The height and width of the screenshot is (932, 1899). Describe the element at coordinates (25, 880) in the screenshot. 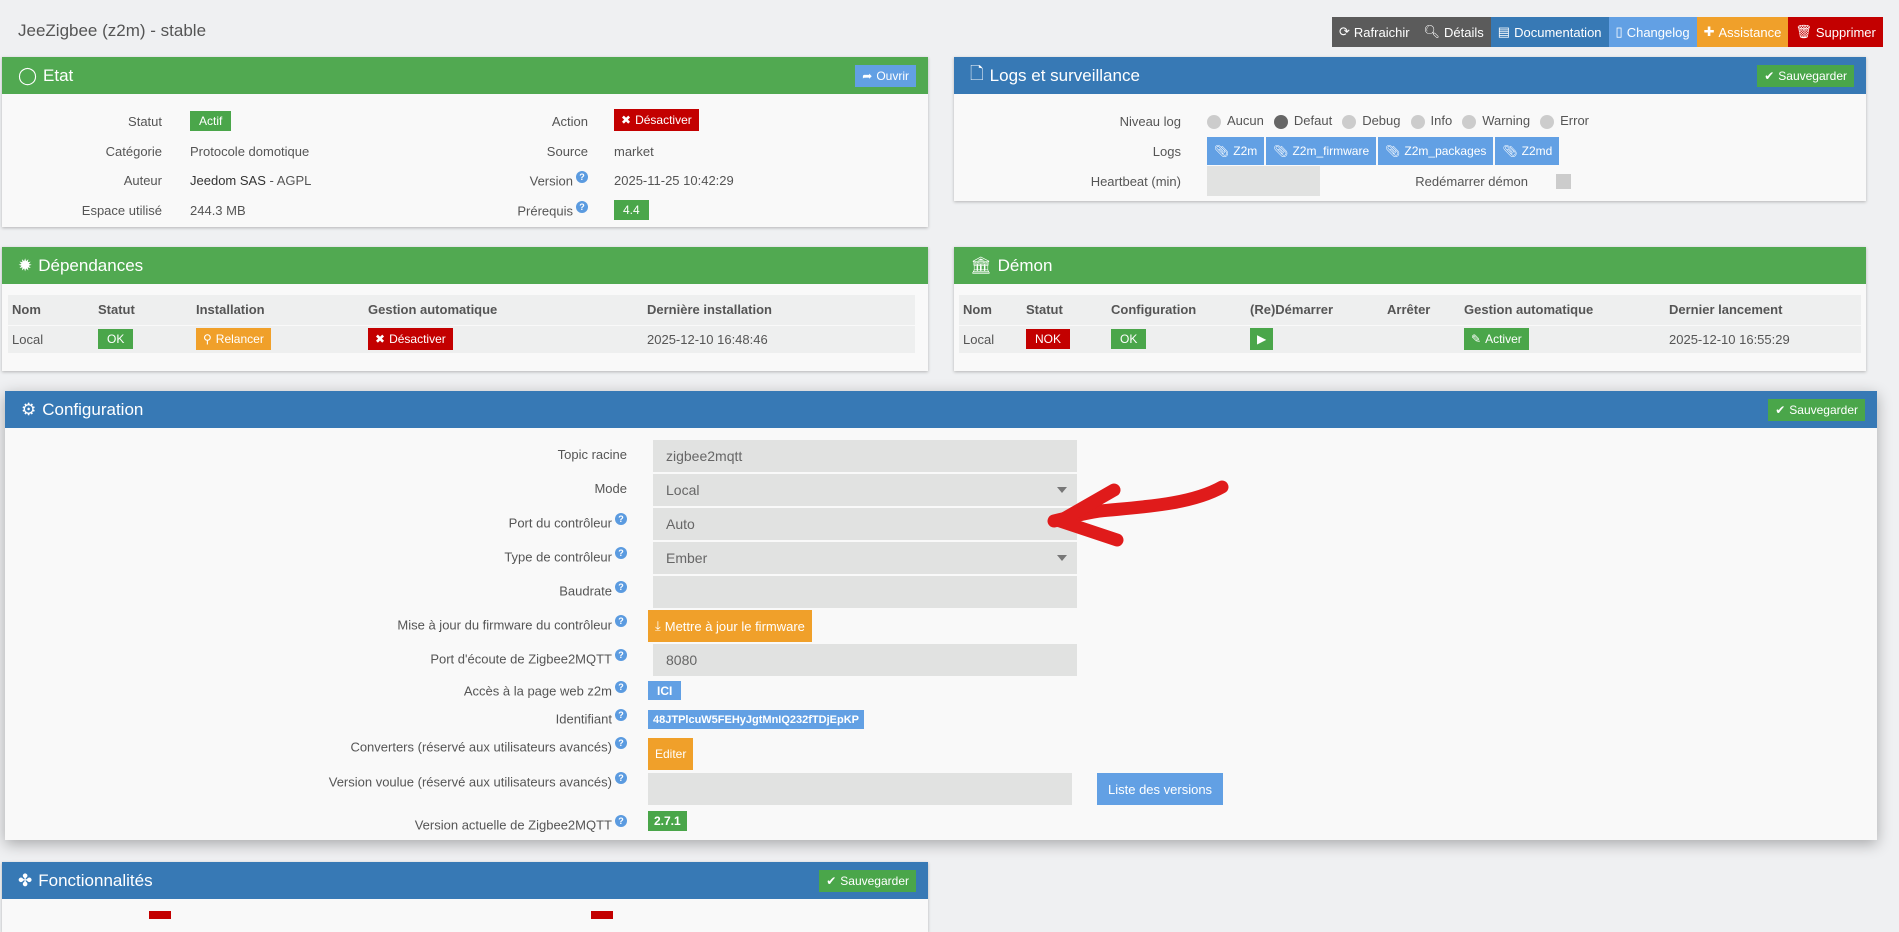

I see `puzzle-icon: ✤` at that location.